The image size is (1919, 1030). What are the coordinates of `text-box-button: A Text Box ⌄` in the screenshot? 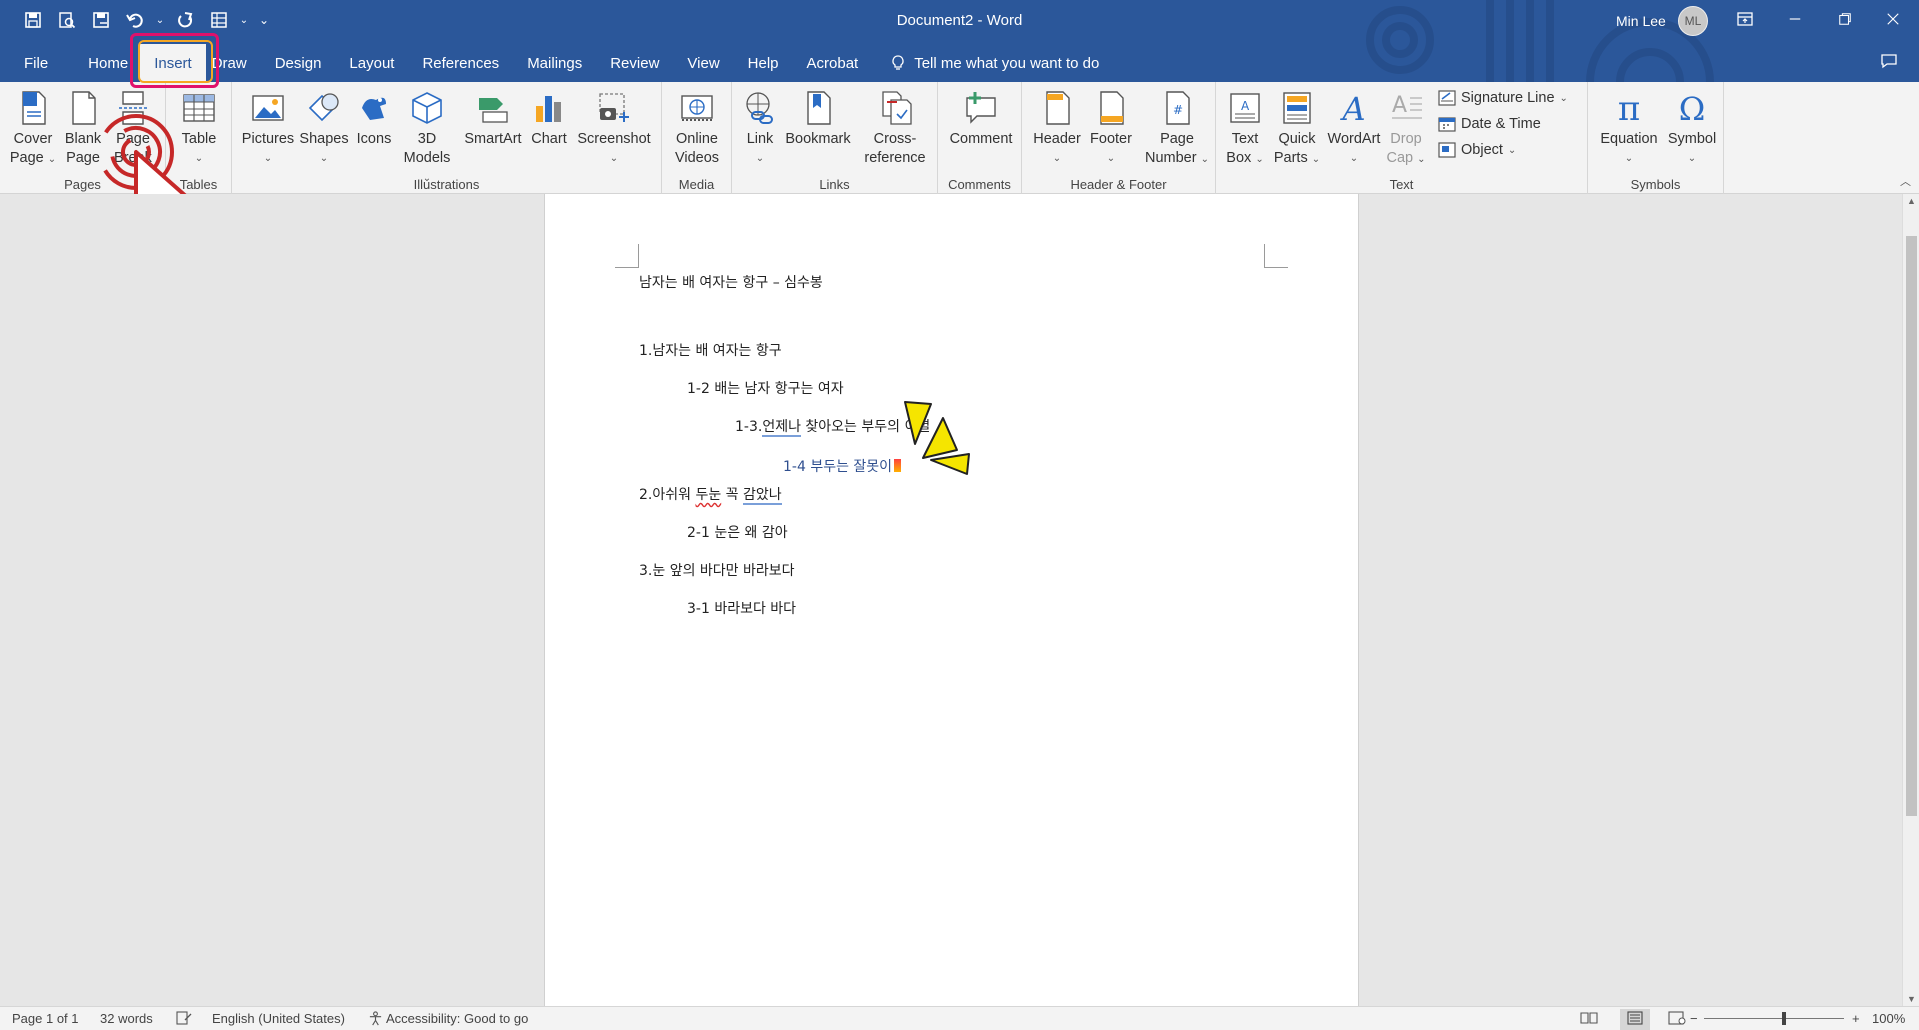 It's located at (1245, 128).